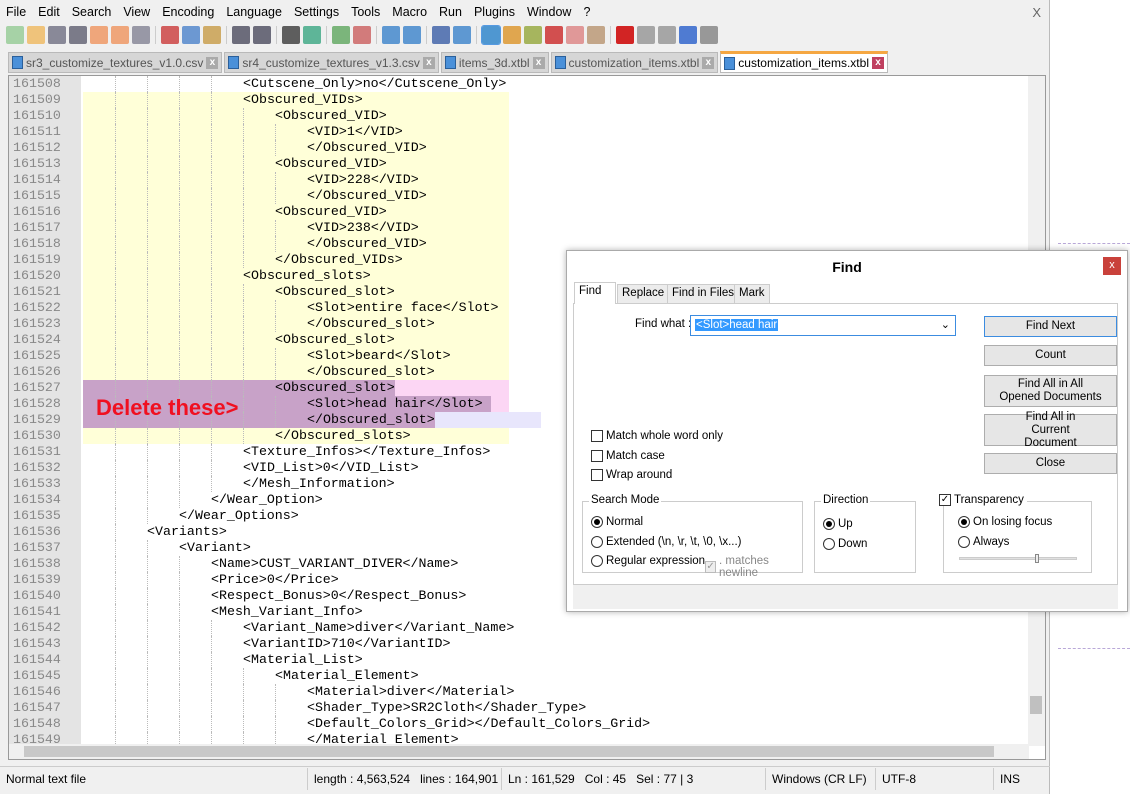 Image resolution: width=1130 pixels, height=794 pixels. I want to click on menu-settings: Settings, so click(316, 13).